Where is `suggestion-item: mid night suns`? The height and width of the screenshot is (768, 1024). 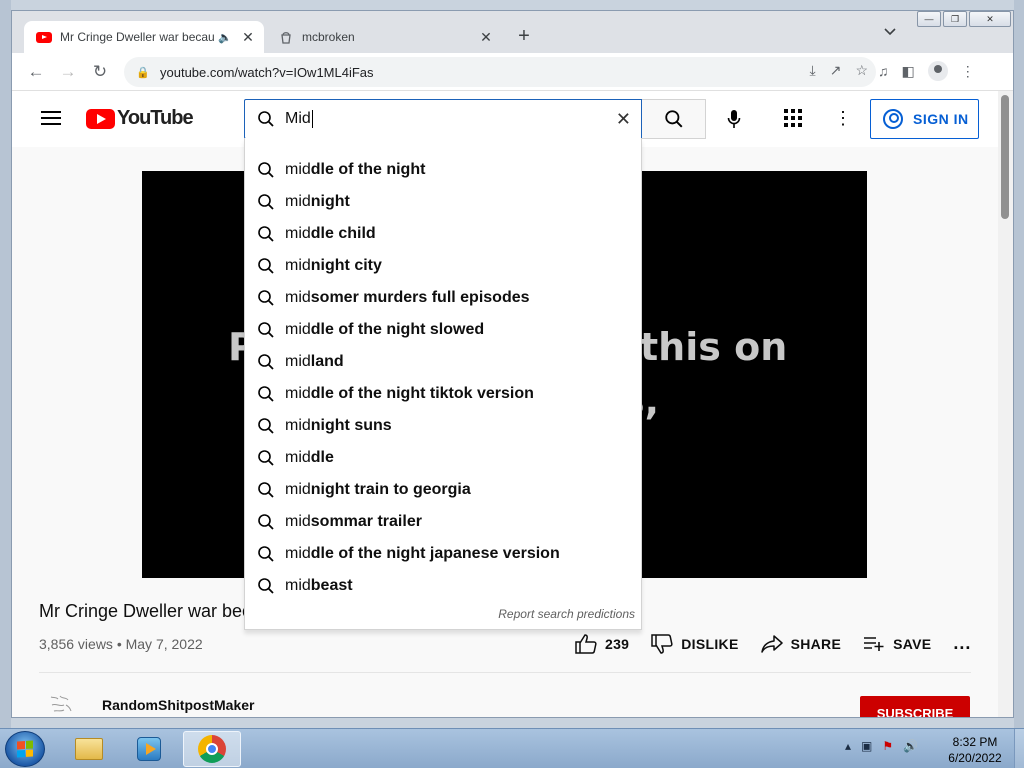 suggestion-item: mid night suns is located at coordinates (443, 426).